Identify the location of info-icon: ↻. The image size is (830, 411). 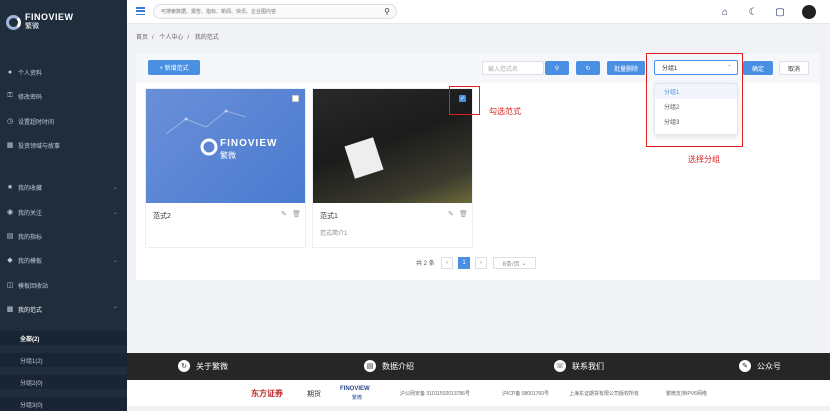
(184, 366).